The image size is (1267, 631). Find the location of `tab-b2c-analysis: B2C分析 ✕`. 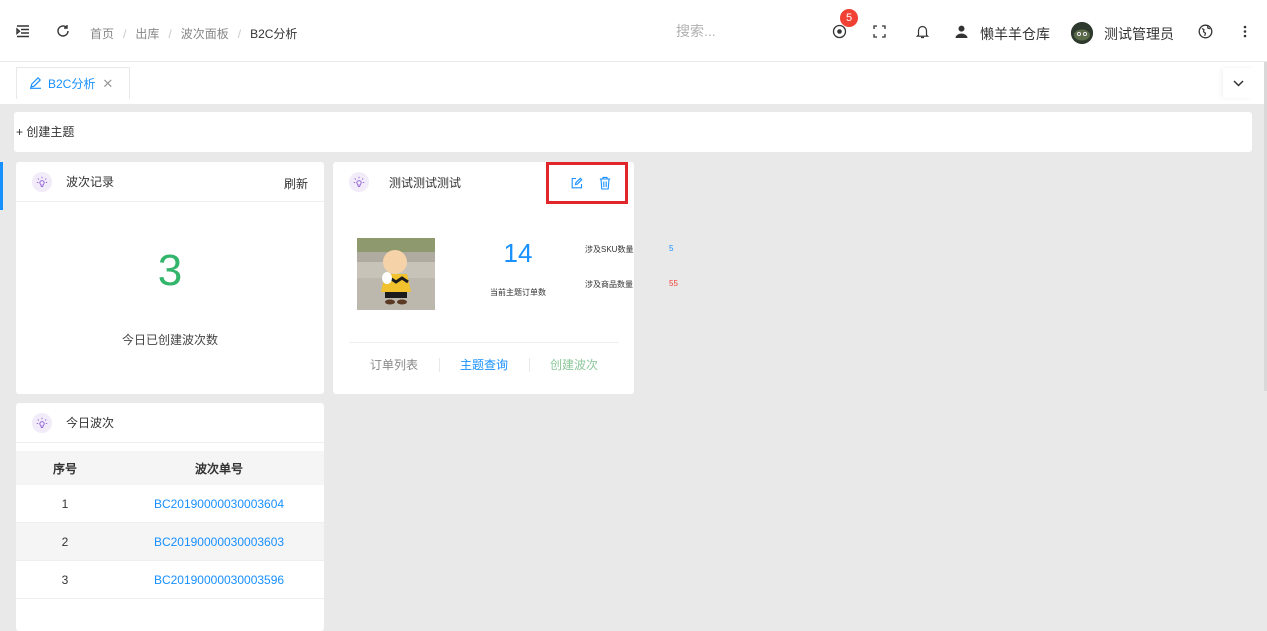

tab-b2c-analysis: B2C分析 ✕ is located at coordinates (73, 83).